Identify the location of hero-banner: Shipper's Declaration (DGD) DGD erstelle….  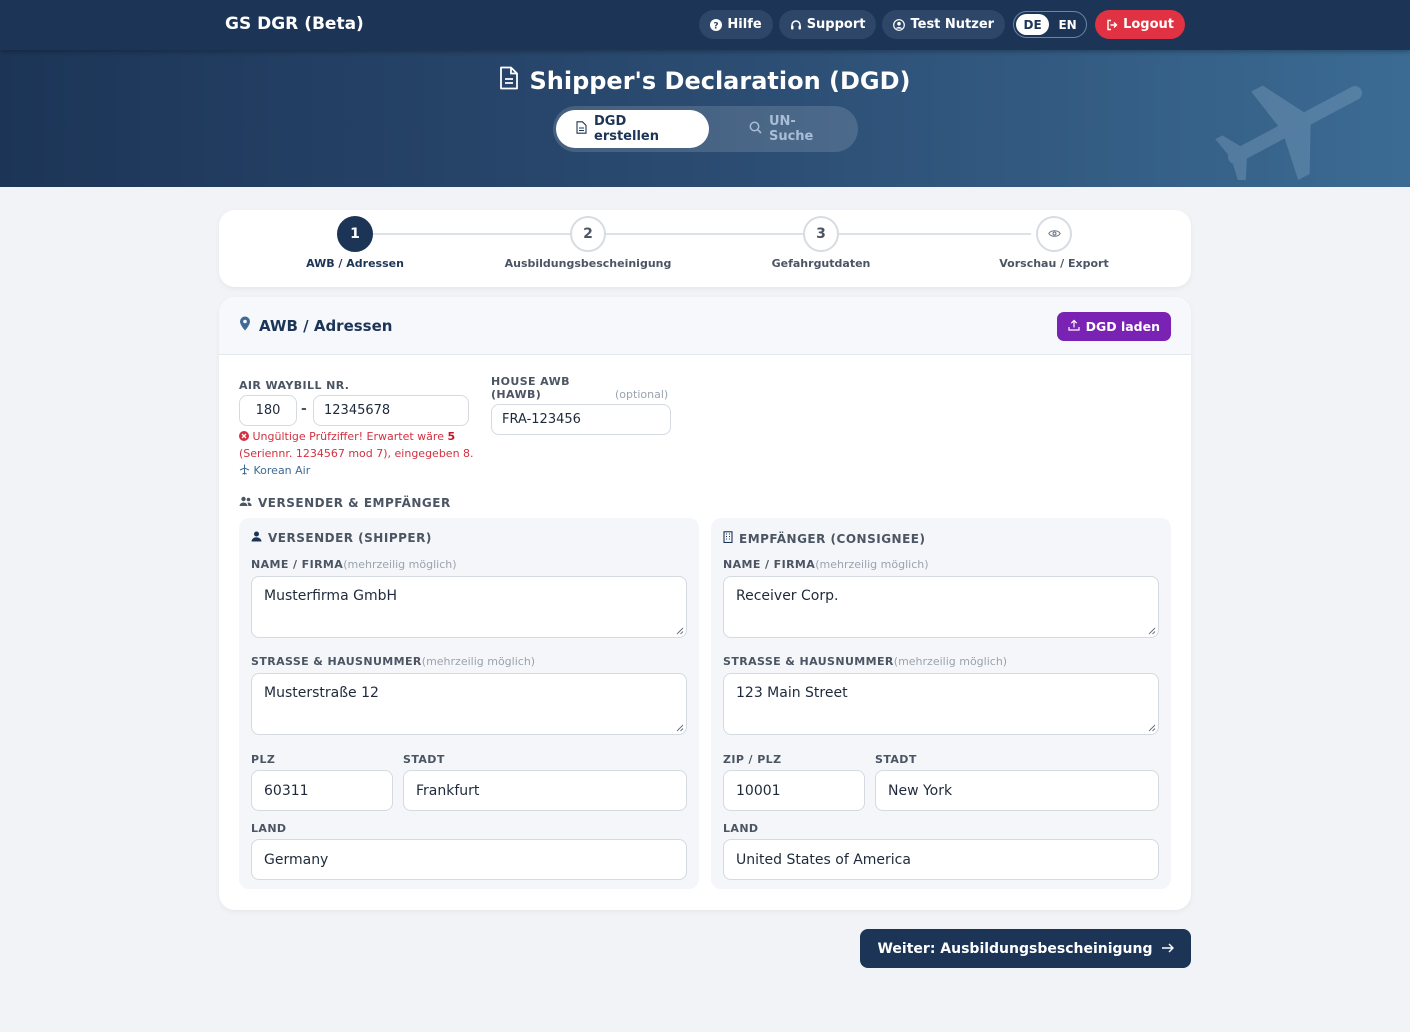
(705, 118).